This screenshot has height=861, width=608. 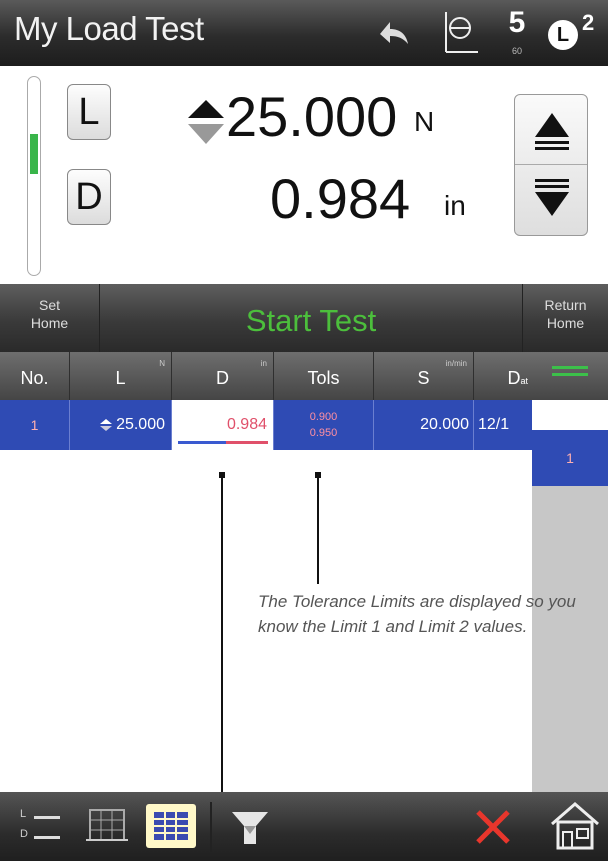 I want to click on tolerance-leader-line, so click(x=318, y=530).